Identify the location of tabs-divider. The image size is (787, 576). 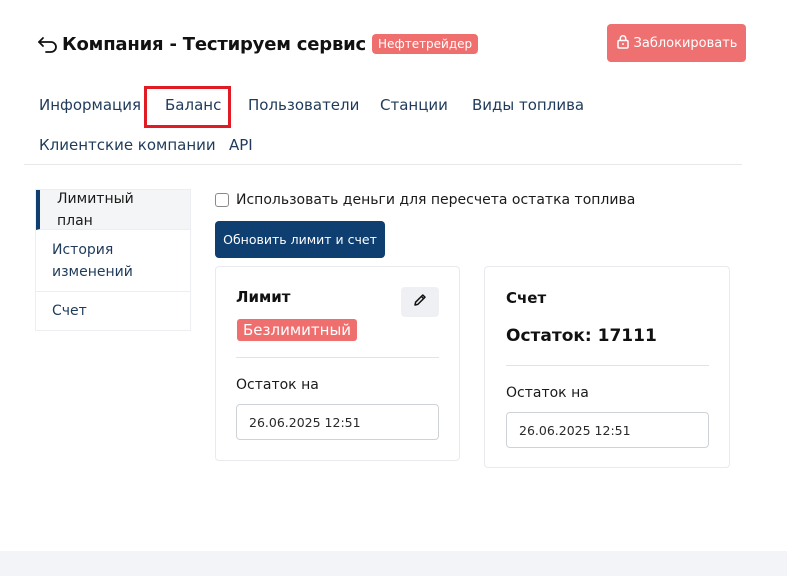
(383, 164).